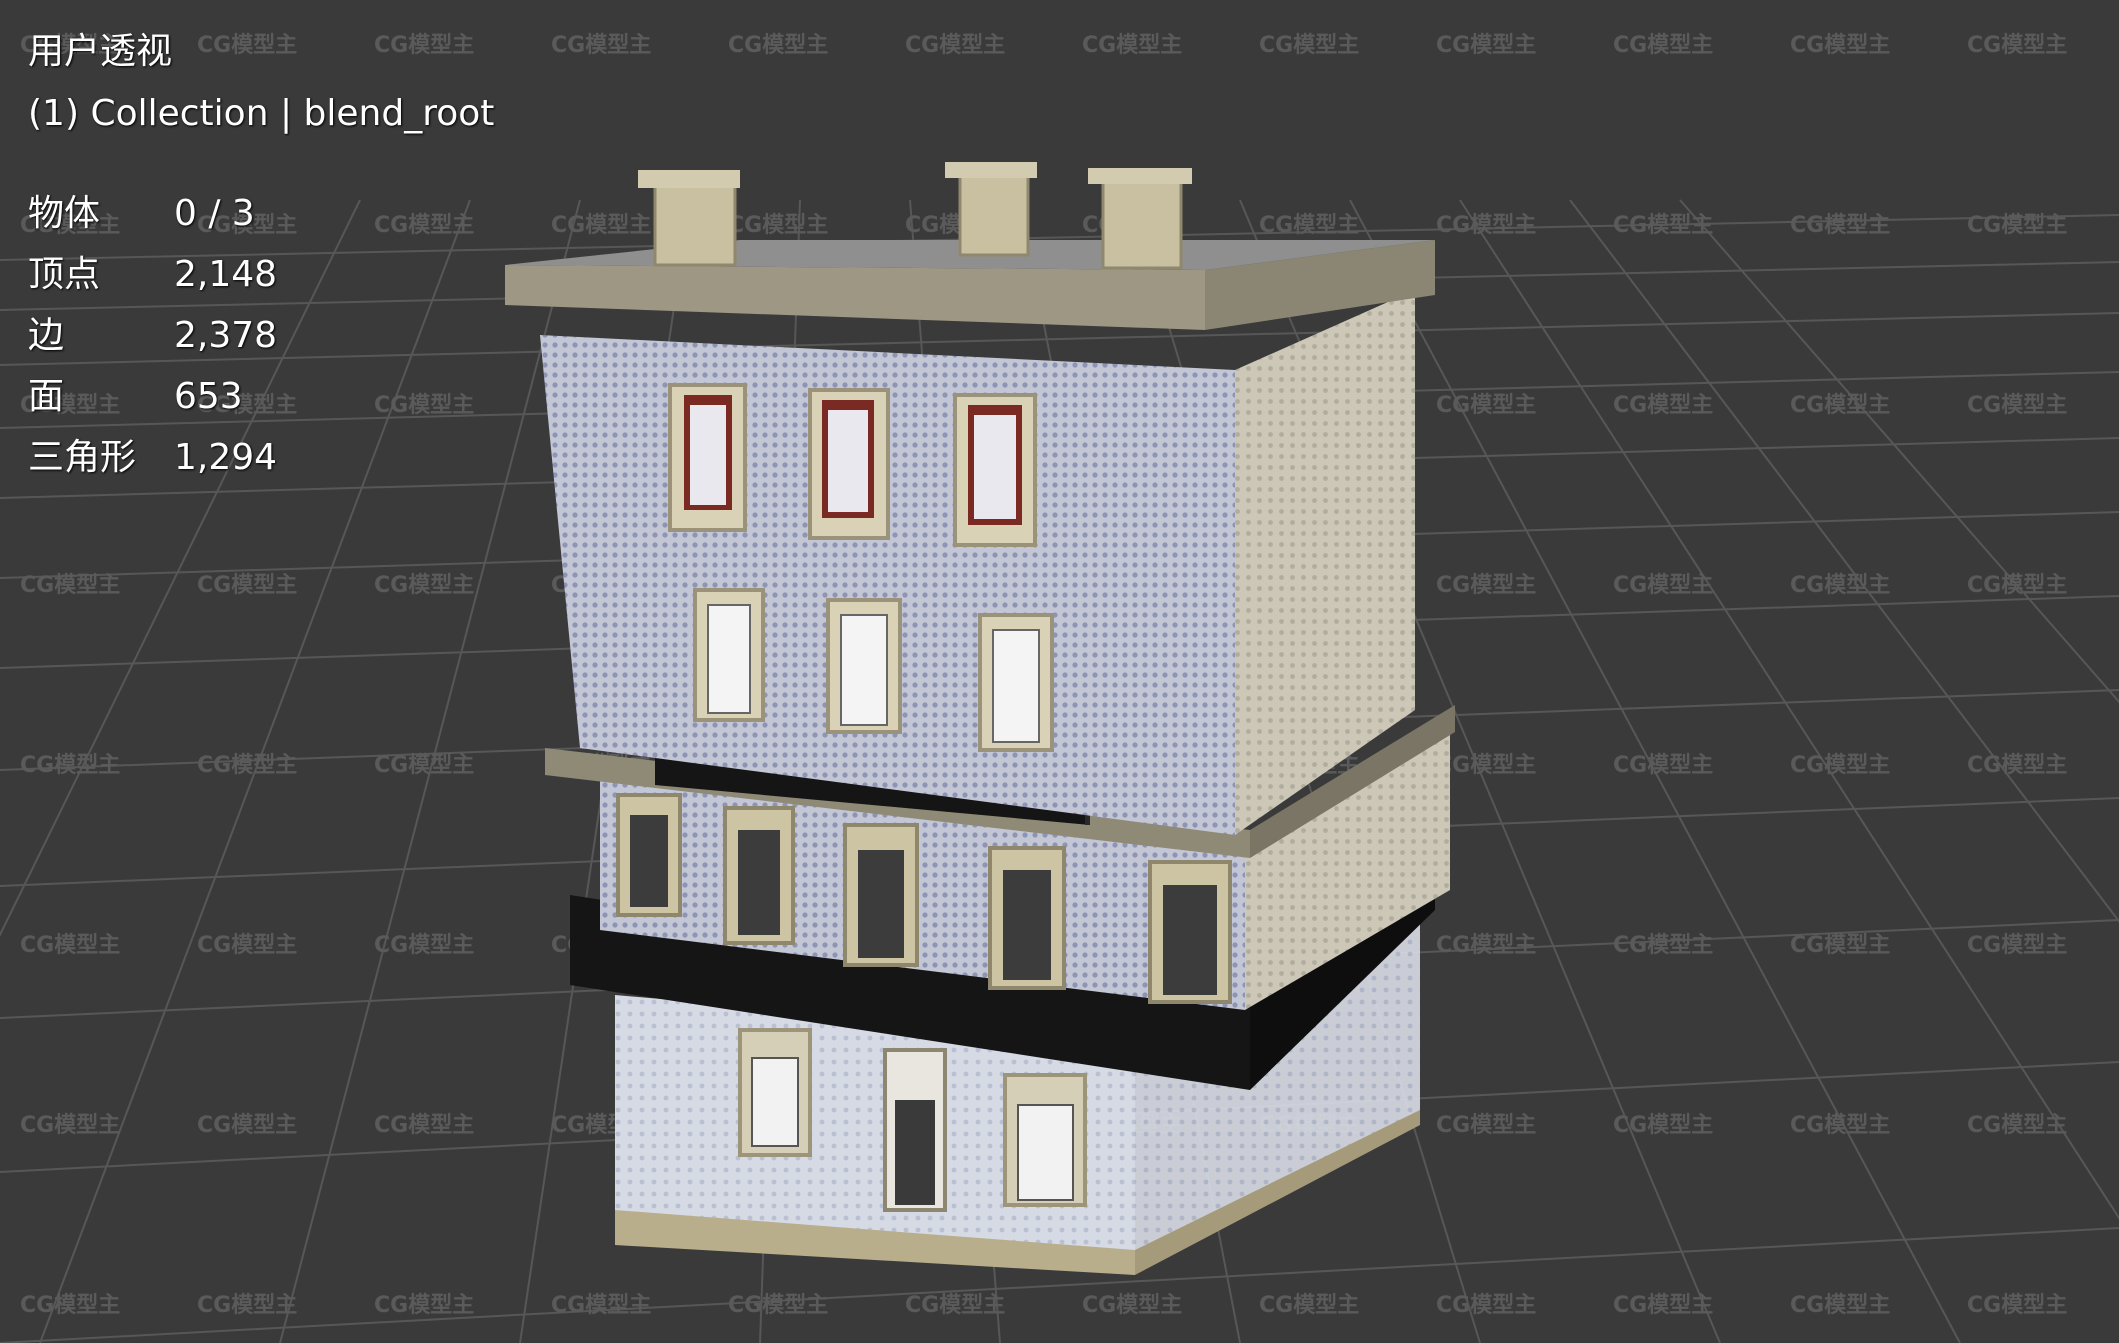 The height and width of the screenshot is (1343, 2119). Describe the element at coordinates (226, 457) in the screenshot. I see `stat-value: 1,294` at that location.